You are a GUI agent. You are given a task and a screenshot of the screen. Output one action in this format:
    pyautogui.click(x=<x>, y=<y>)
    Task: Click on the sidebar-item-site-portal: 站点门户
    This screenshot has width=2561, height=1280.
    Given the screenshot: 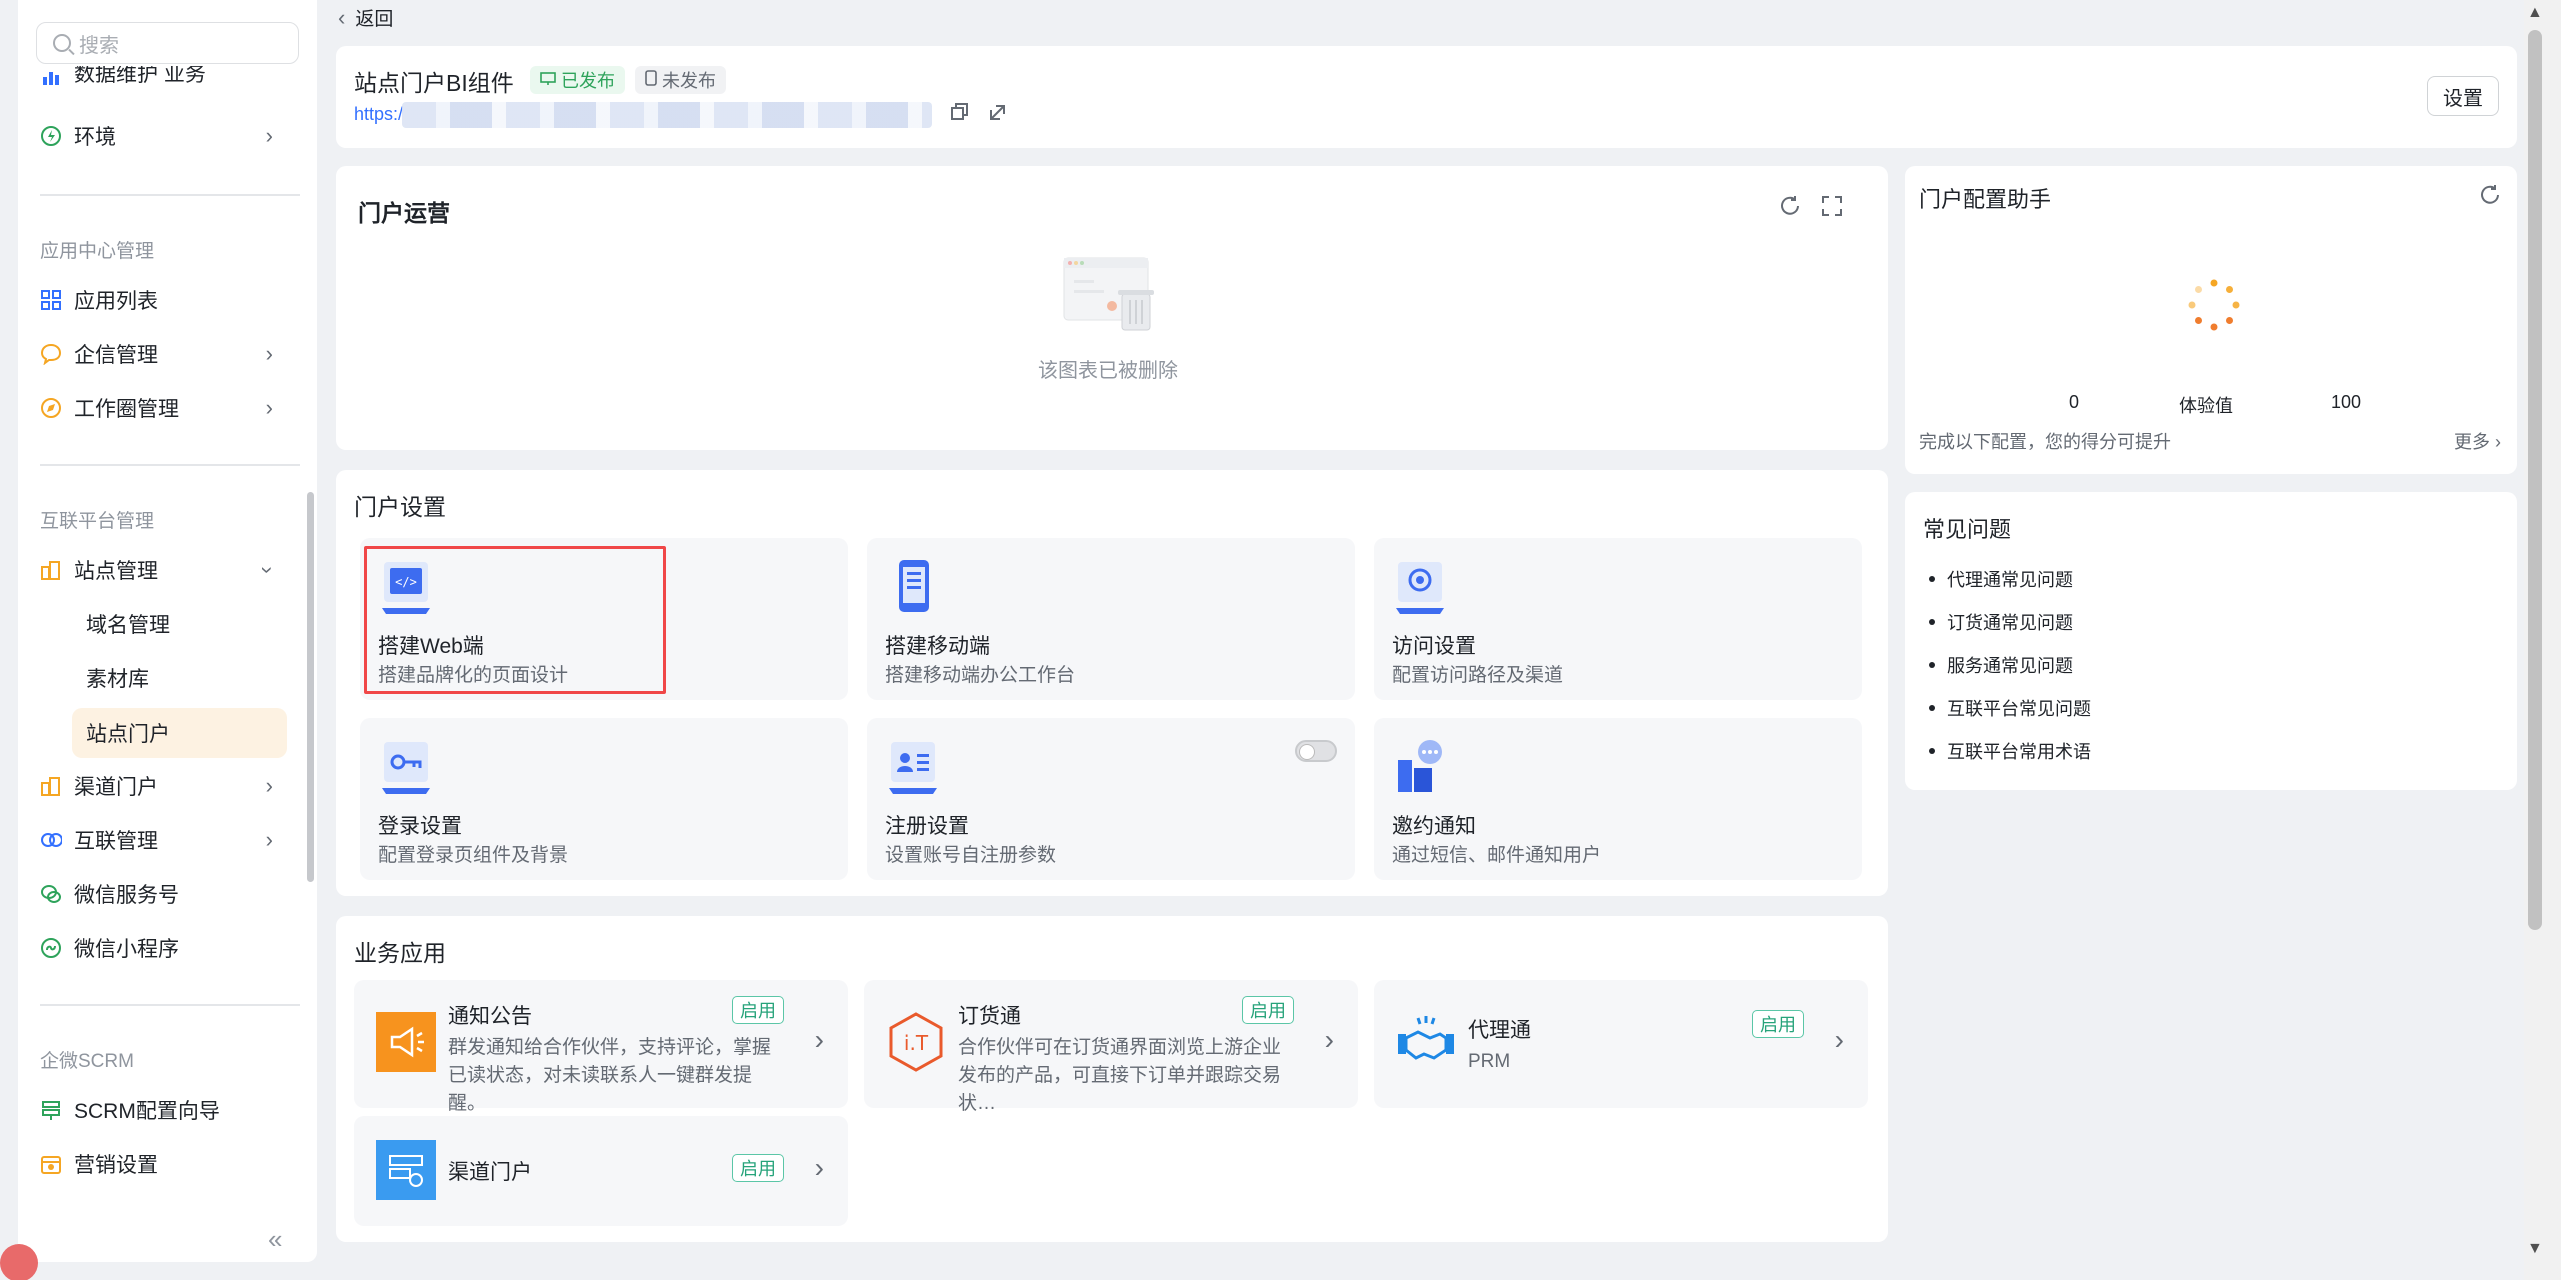 What is the action you would take?
    pyautogui.click(x=179, y=733)
    